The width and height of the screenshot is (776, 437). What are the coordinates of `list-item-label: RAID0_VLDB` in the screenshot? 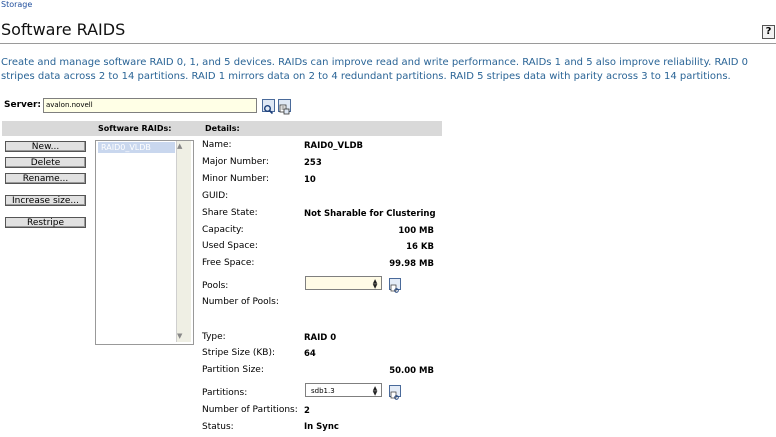 It's located at (126, 147).